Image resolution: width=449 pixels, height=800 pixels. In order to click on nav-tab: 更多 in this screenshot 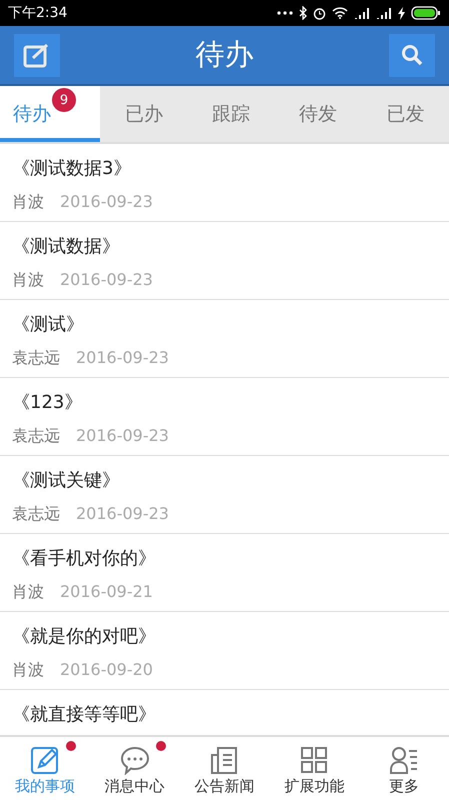, I will do `click(404, 768)`.